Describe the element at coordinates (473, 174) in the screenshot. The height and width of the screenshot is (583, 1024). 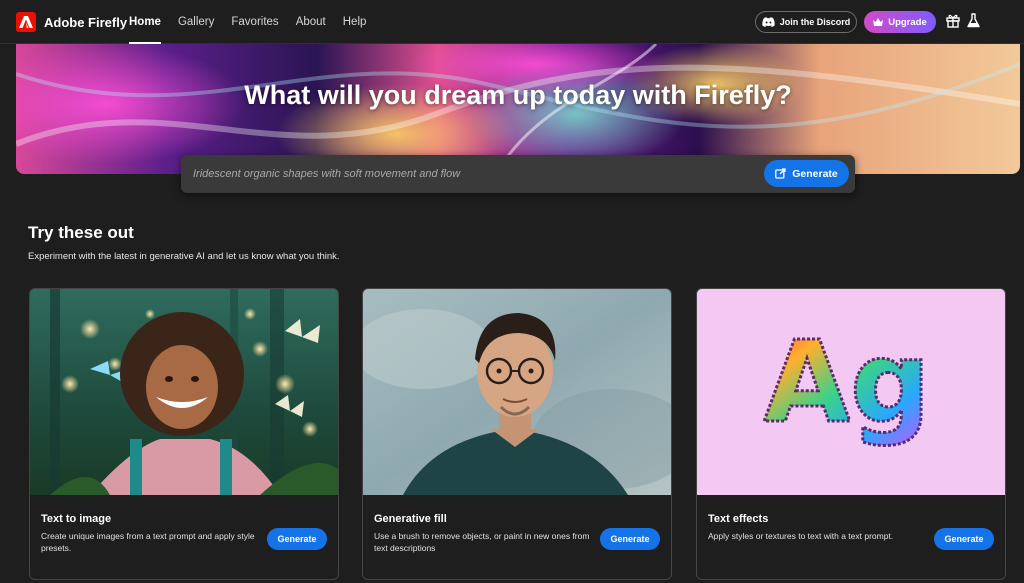
I see `prompt-input` at that location.